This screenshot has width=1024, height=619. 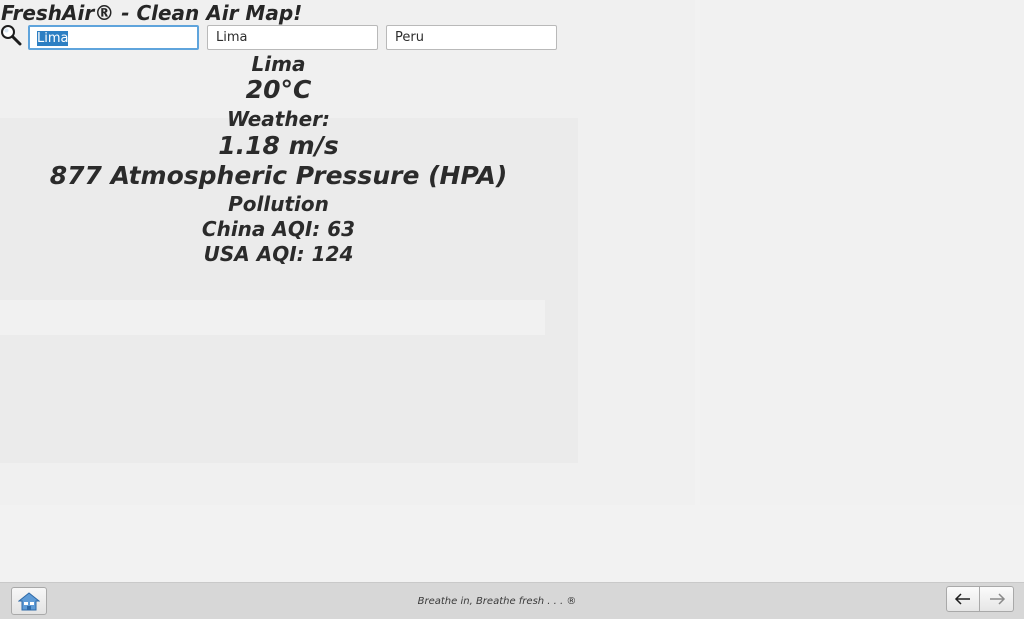 What do you see at coordinates (53, 38) in the screenshot?
I see `search-input-selected-text: Lima` at bounding box center [53, 38].